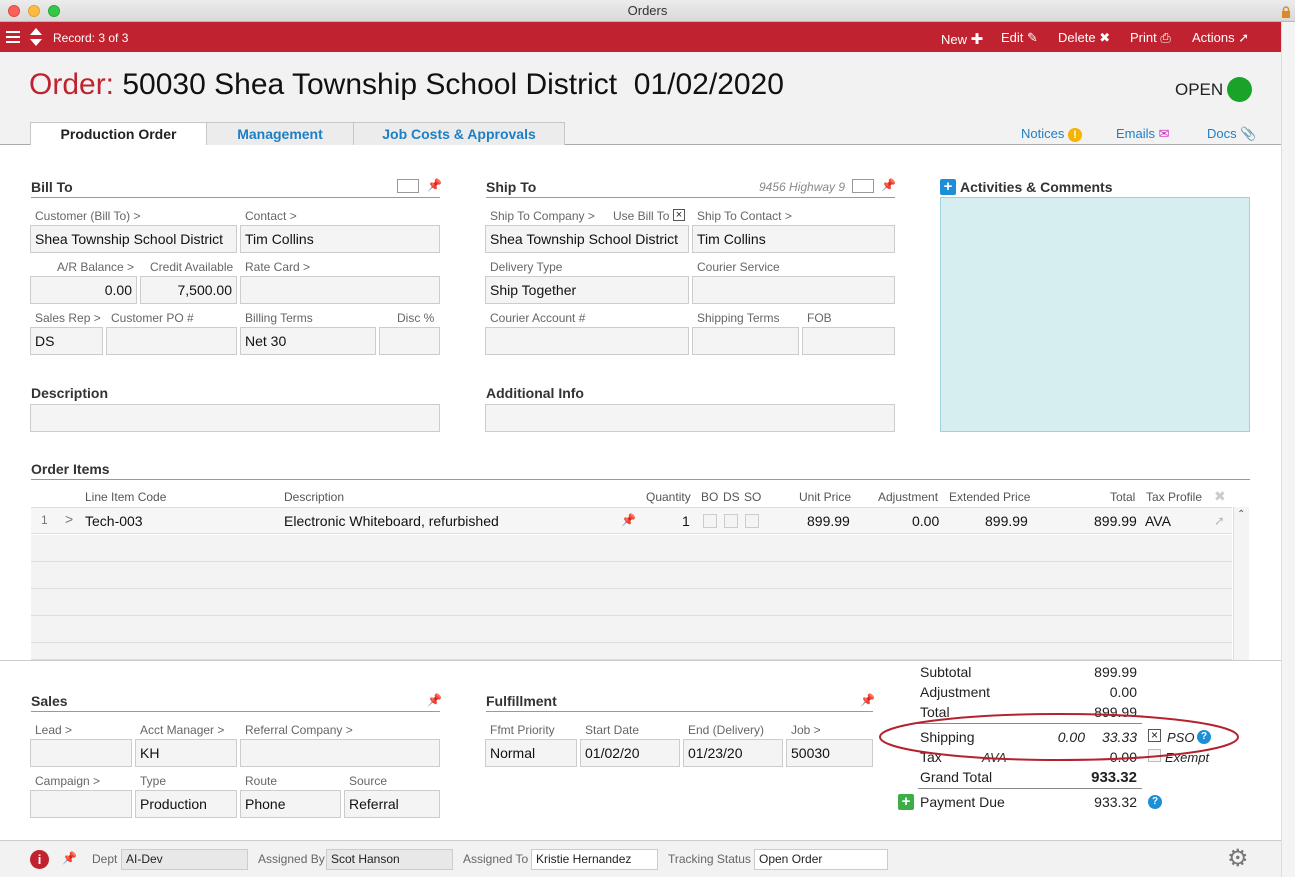 Image resolution: width=1295 pixels, height=877 pixels. I want to click on route-field: Phone, so click(290, 804).